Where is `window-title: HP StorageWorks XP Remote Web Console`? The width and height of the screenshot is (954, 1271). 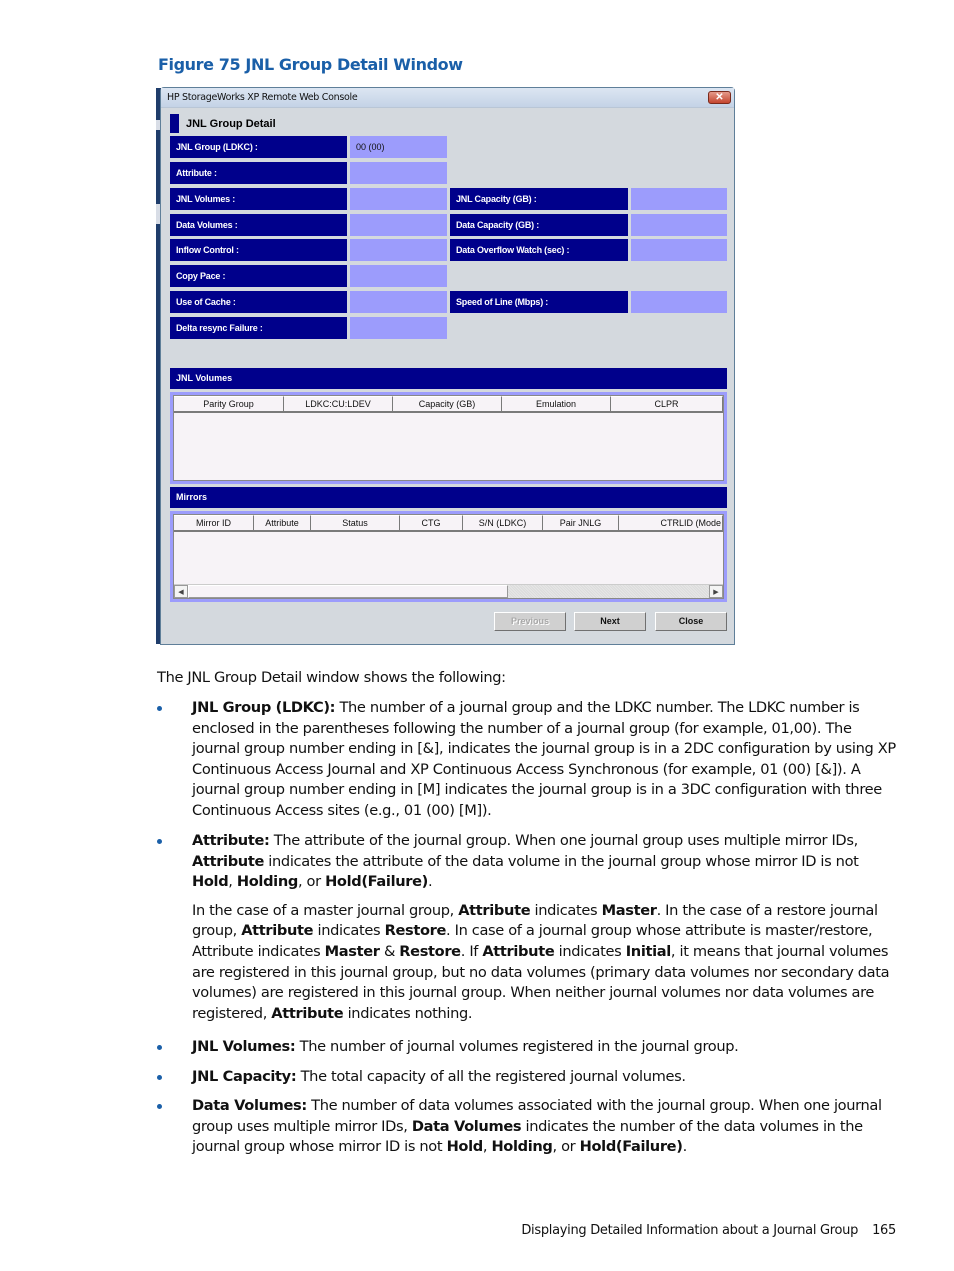 window-title: HP StorageWorks XP Remote Web Console is located at coordinates (262, 97).